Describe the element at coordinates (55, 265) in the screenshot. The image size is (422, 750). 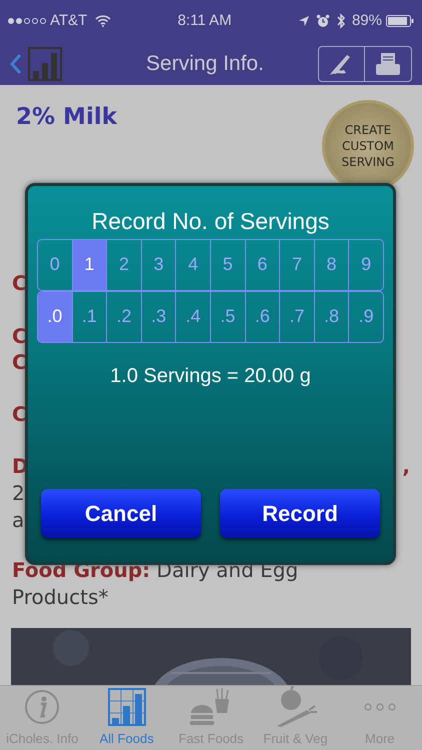
I see `digit-option: 0` at that location.